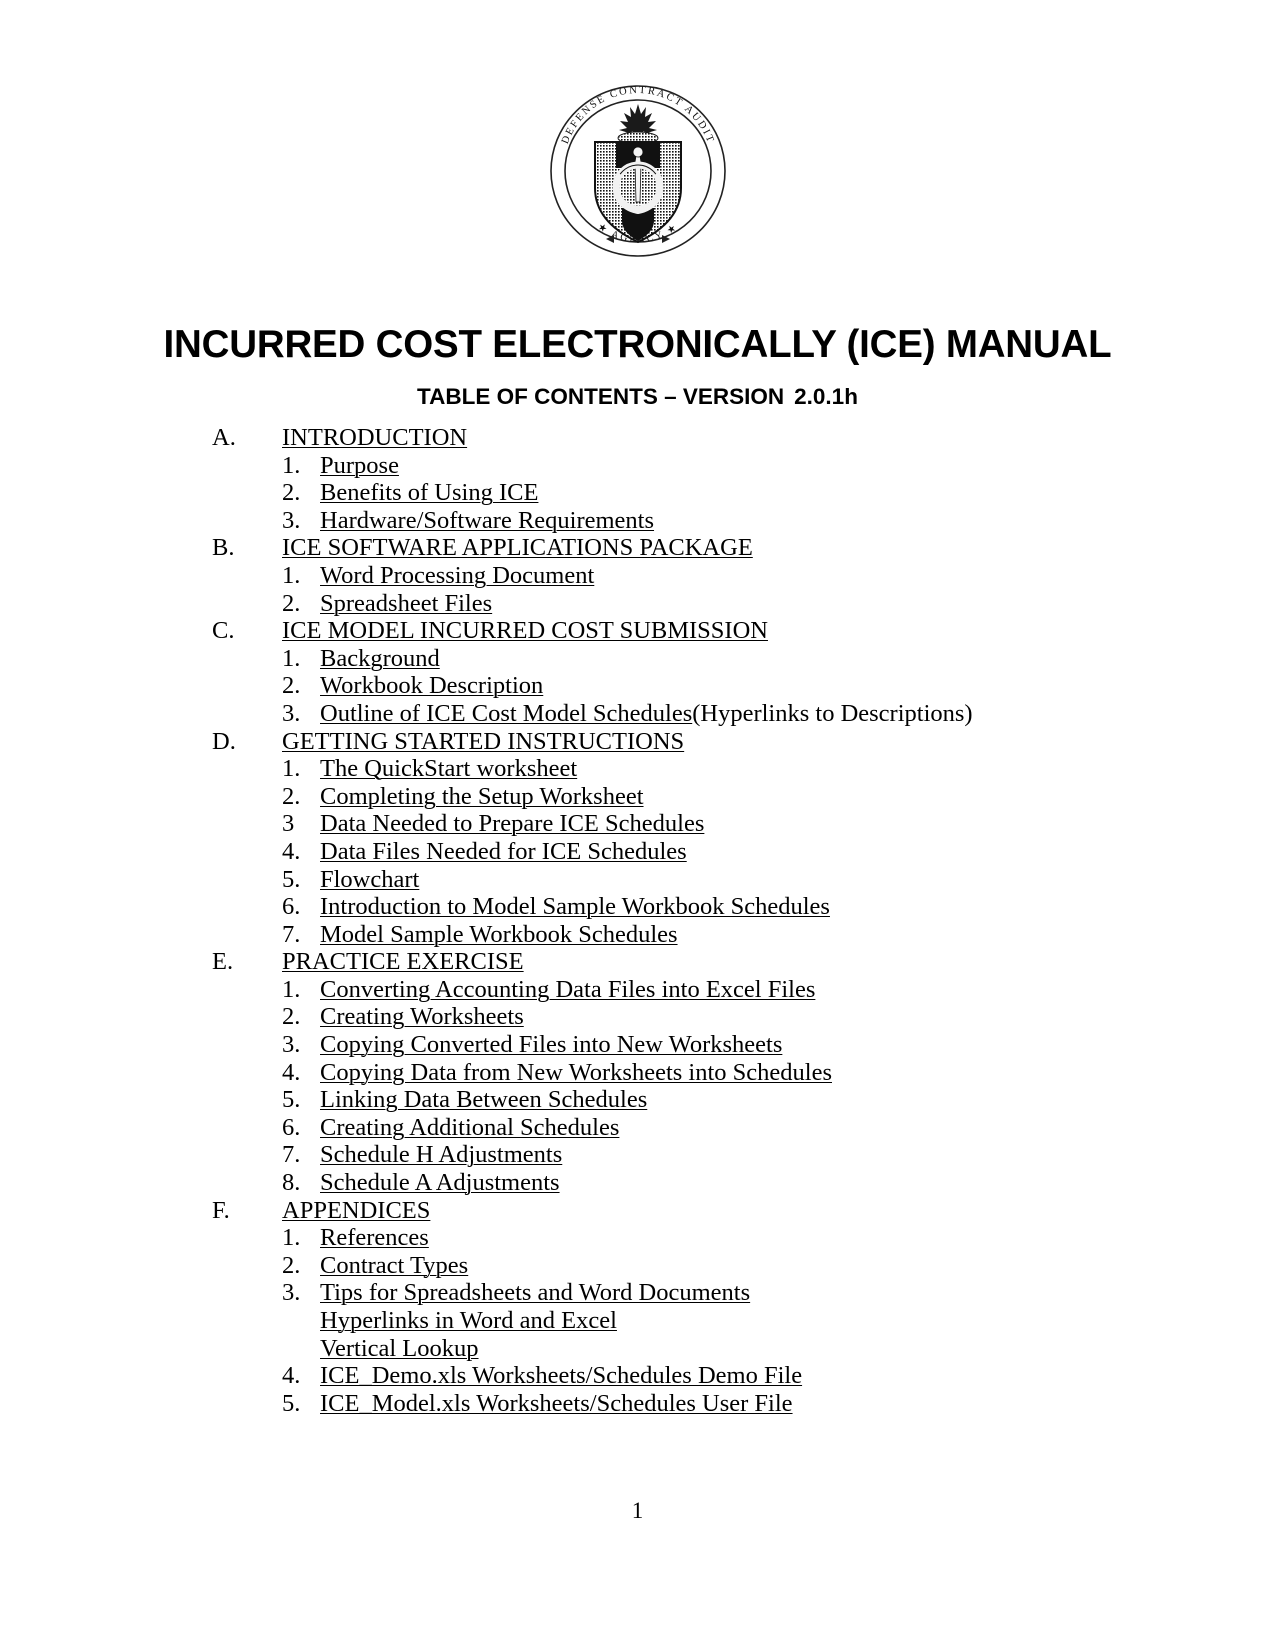  What do you see at coordinates (638, 171) in the screenshot?
I see `dcaa-seal-icon: DEFENSE CONTRACT AUDIT ★ AGENCY ★` at bounding box center [638, 171].